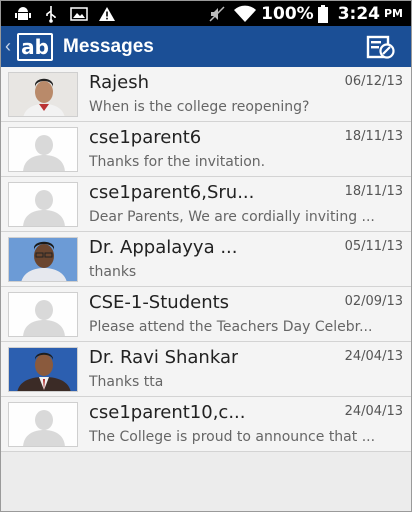  What do you see at coordinates (177, 162) in the screenshot?
I see `message-preview: Thanks for the invitation.` at bounding box center [177, 162].